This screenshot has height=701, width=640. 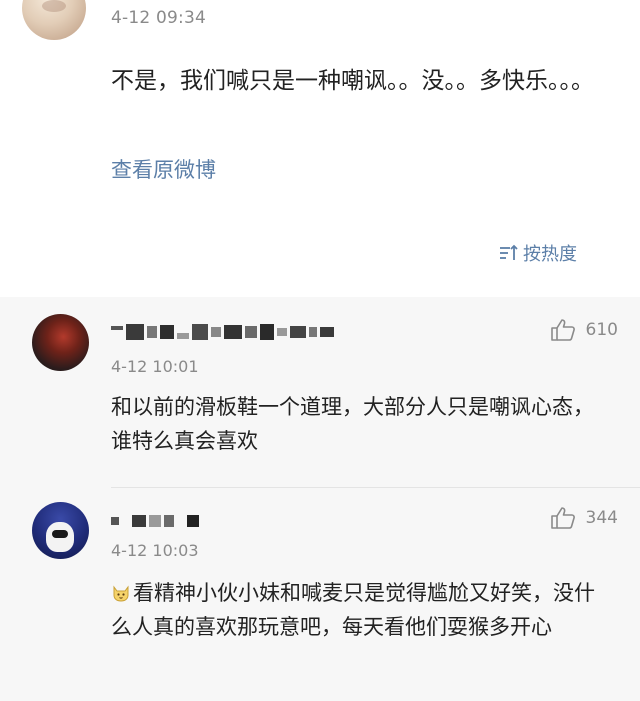 I want to click on sort-by-popularity-button: 按热度, so click(x=538, y=253).